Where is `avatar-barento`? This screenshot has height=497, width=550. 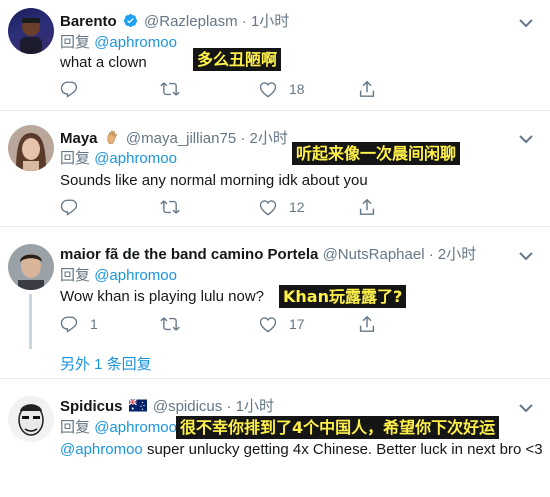 avatar-barento is located at coordinates (31, 31).